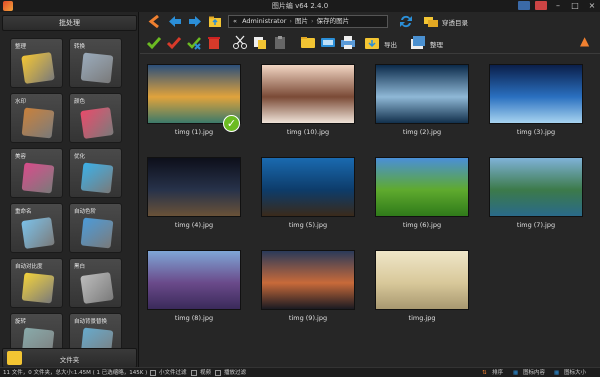  What do you see at coordinates (194, 42) in the screenshot?
I see `invert-selection-icon` at bounding box center [194, 42].